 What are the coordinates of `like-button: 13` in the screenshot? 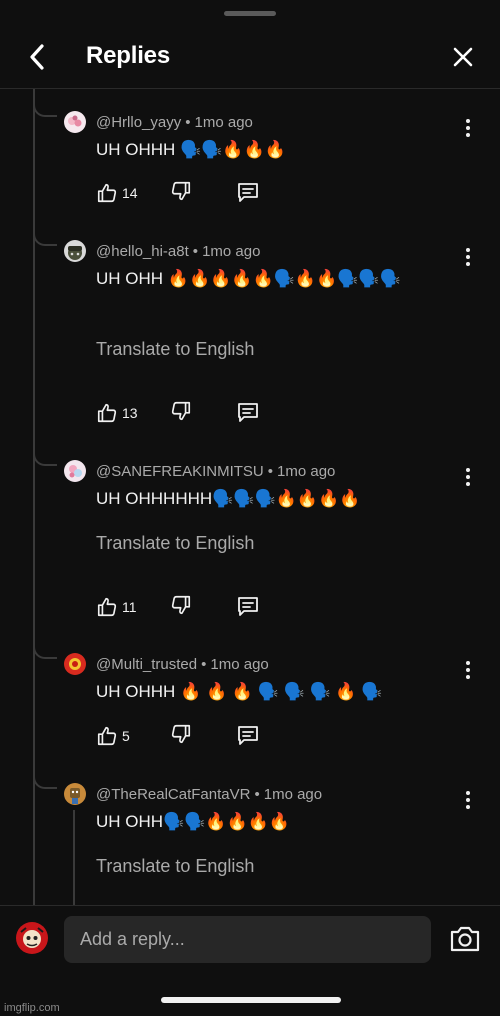 It's located at (117, 413).